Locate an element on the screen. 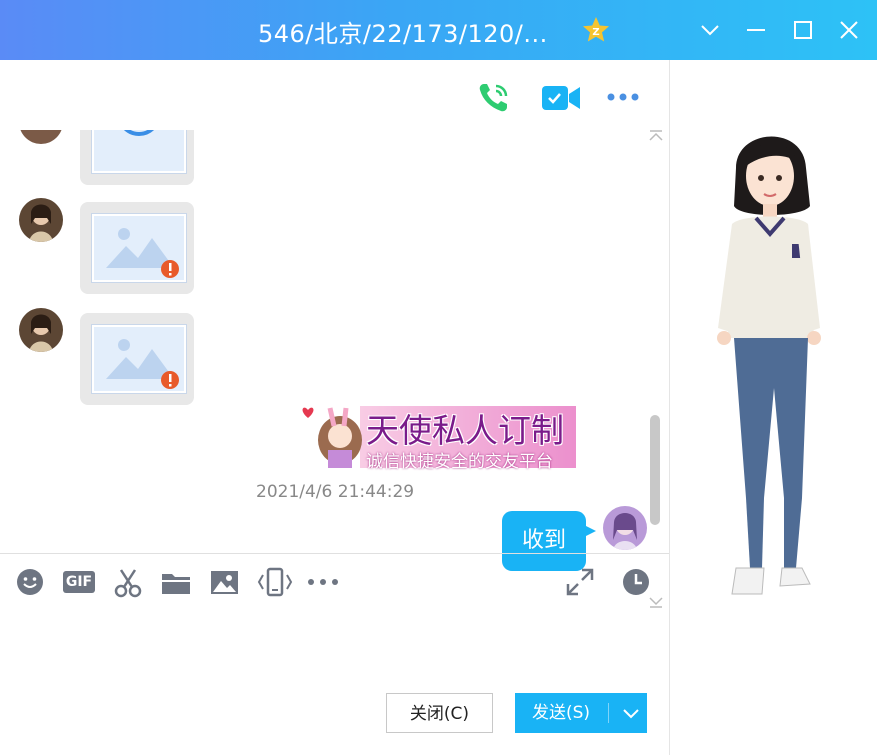 The image size is (877, 755). close-icon is located at coordinates (849, 30).